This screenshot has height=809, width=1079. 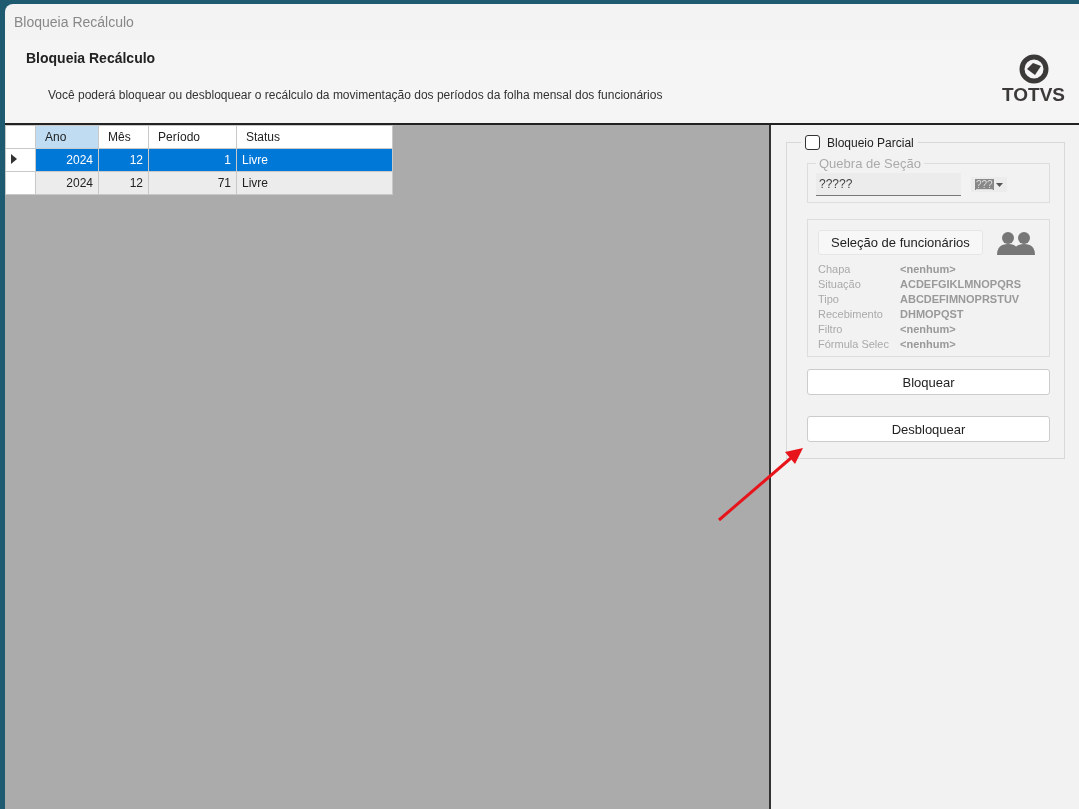 What do you see at coordinates (928, 382) in the screenshot?
I see `action-button: Bloquear` at bounding box center [928, 382].